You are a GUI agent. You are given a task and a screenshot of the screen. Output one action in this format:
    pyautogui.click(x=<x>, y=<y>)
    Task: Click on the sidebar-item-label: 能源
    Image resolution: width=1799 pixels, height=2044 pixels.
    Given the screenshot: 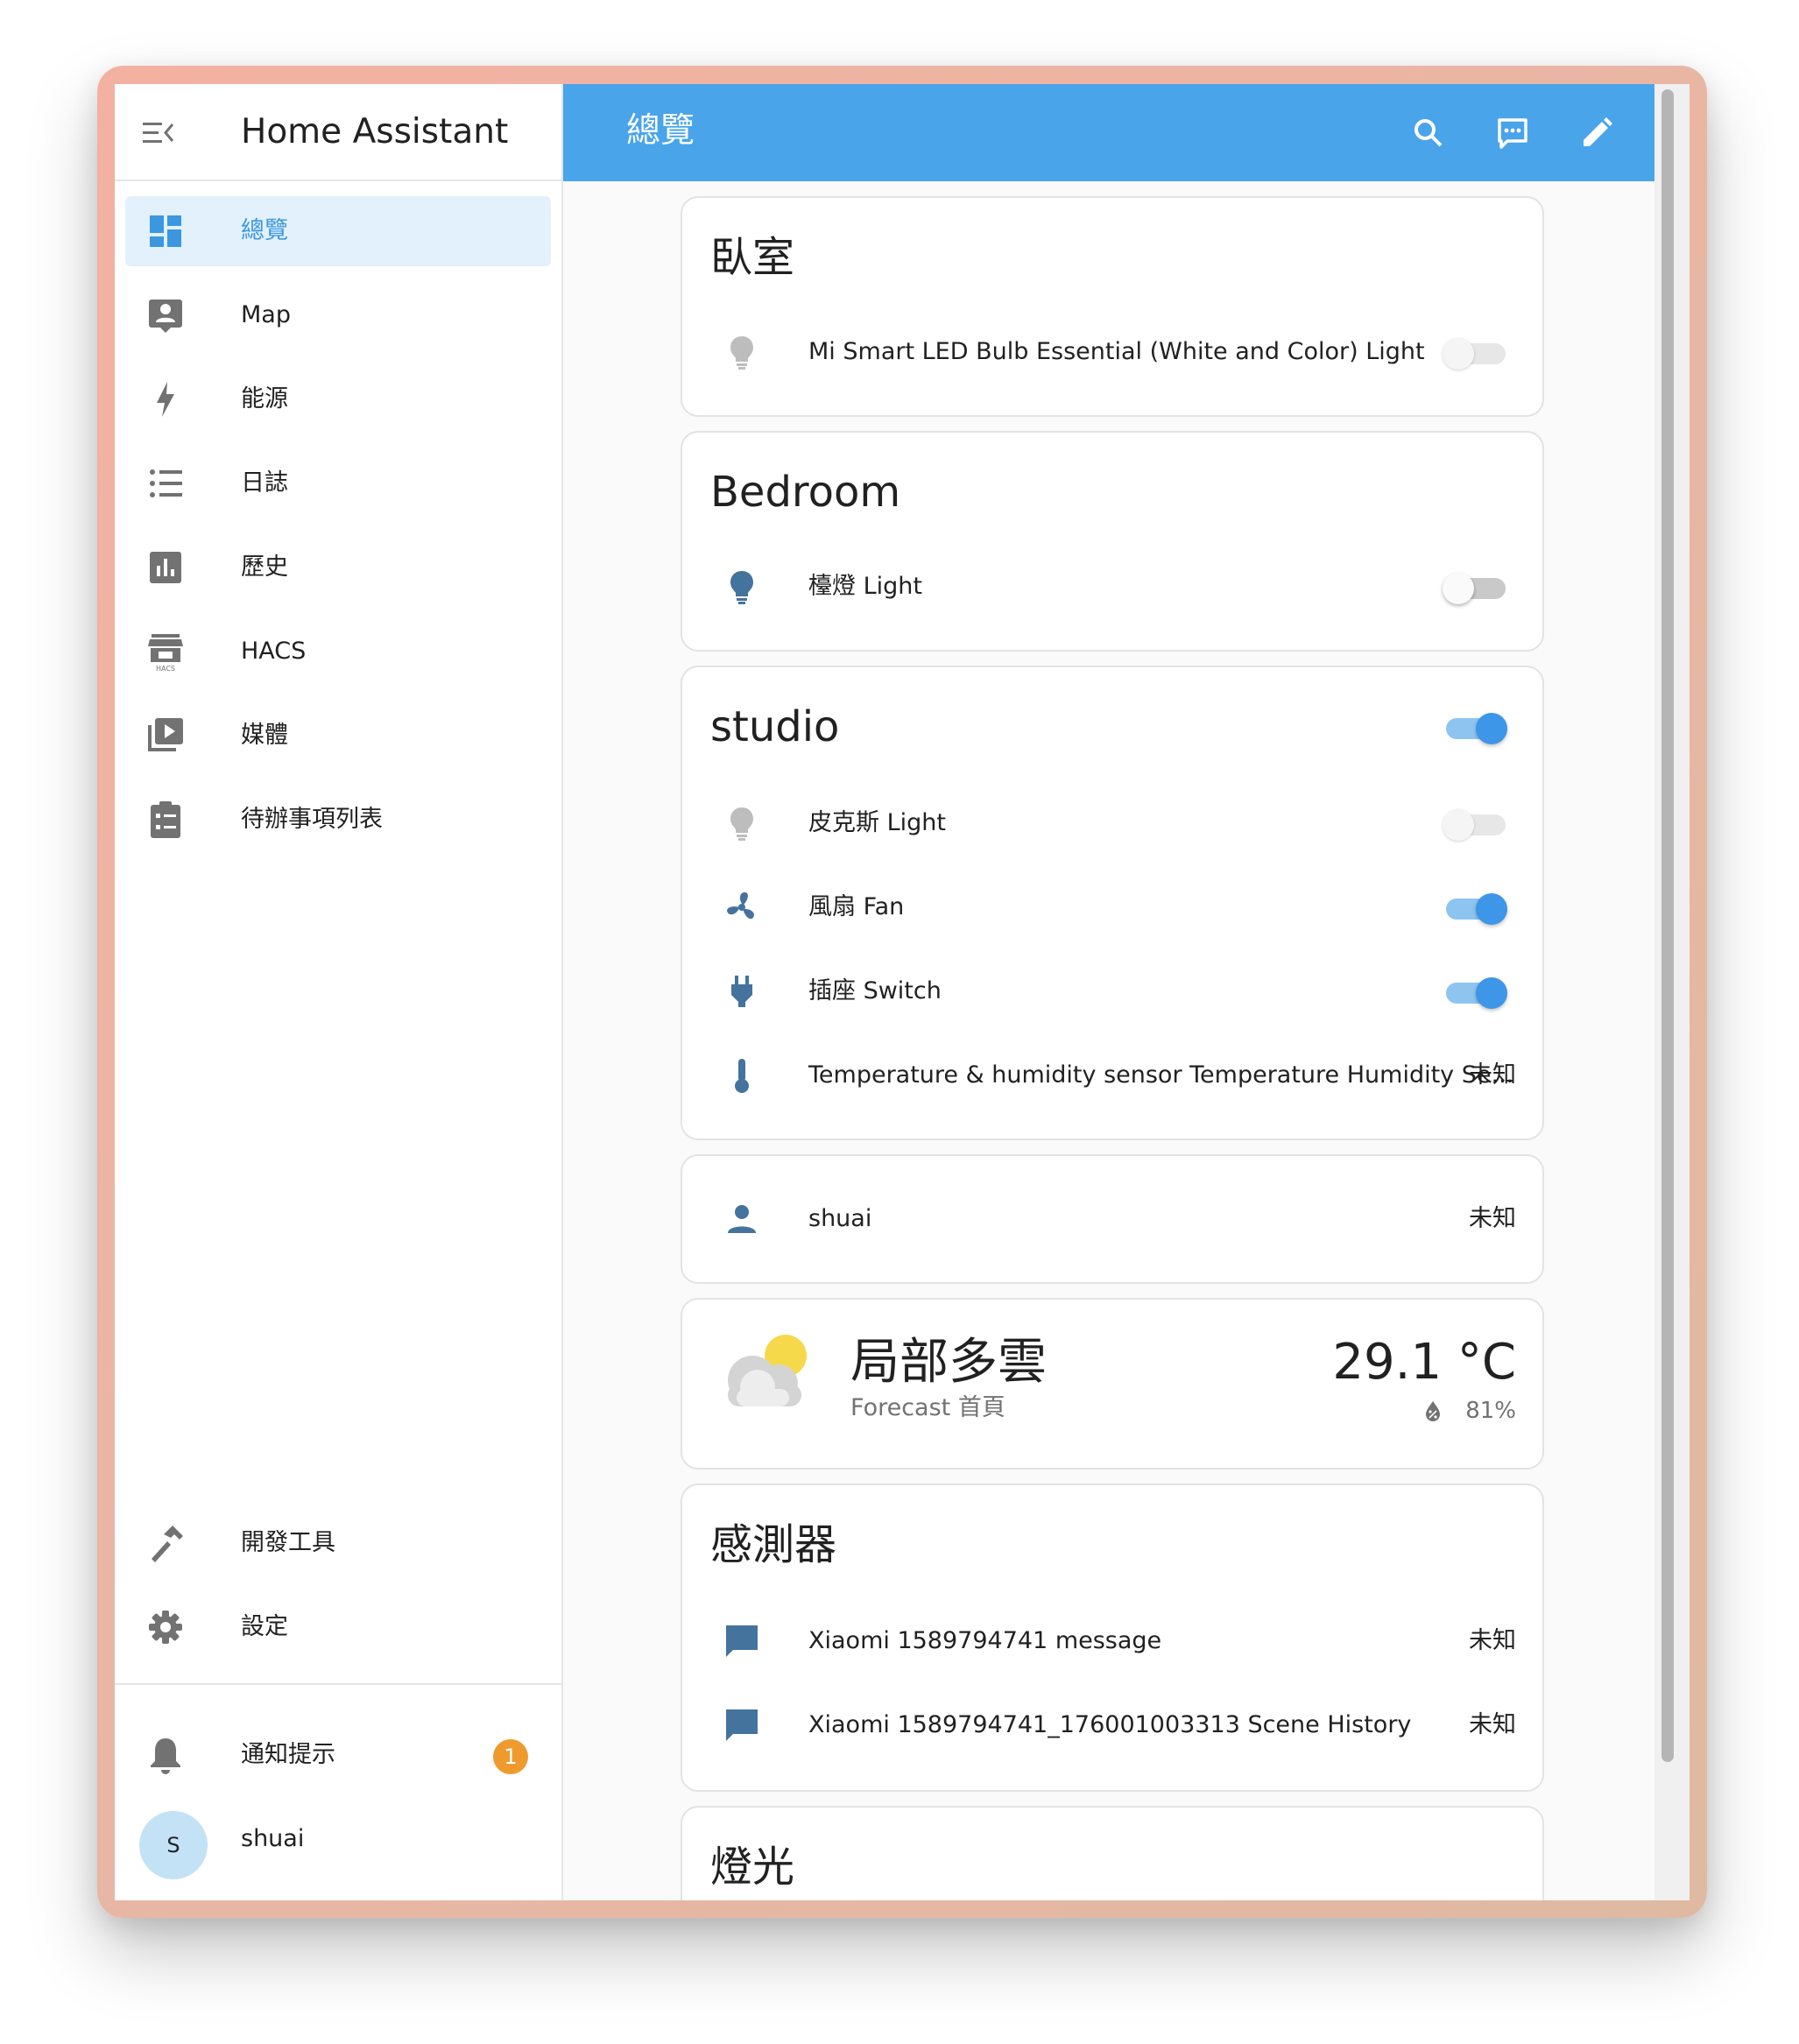 What is the action you would take?
    pyautogui.click(x=264, y=398)
    